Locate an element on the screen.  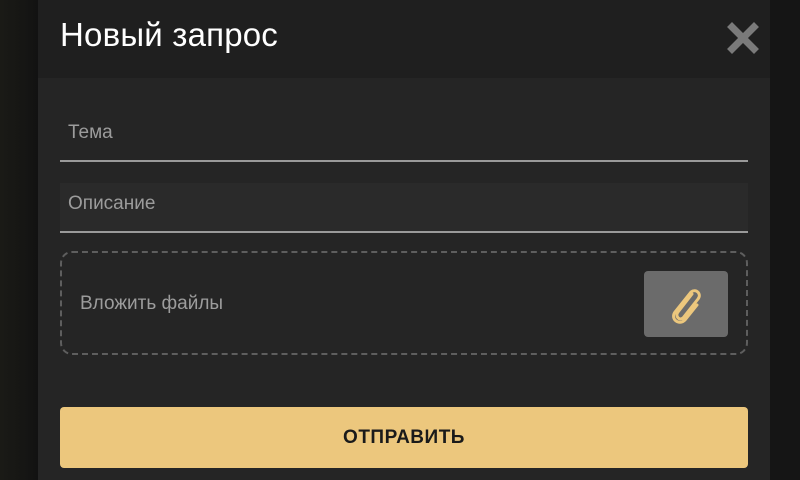
modal-title: Новый запрос is located at coordinates (169, 34).